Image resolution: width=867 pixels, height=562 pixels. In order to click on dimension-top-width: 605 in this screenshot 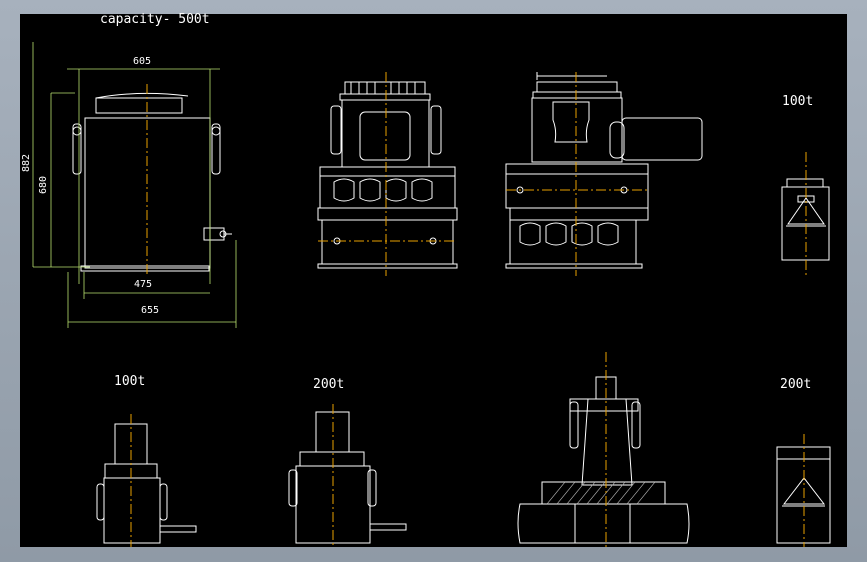, I will do `click(142, 61)`.